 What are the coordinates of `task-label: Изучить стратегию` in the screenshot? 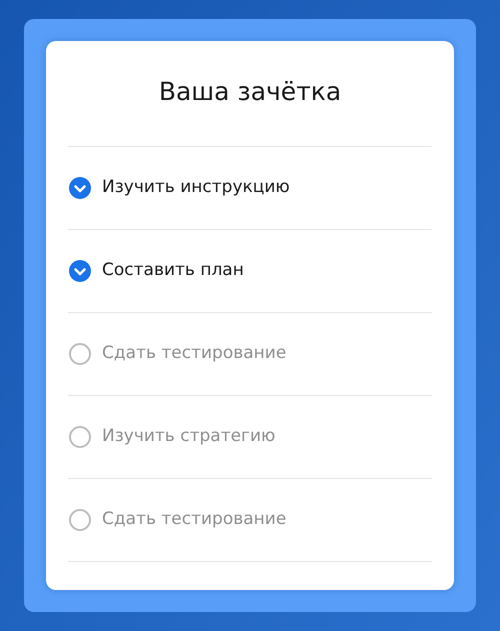 It's located at (189, 436).